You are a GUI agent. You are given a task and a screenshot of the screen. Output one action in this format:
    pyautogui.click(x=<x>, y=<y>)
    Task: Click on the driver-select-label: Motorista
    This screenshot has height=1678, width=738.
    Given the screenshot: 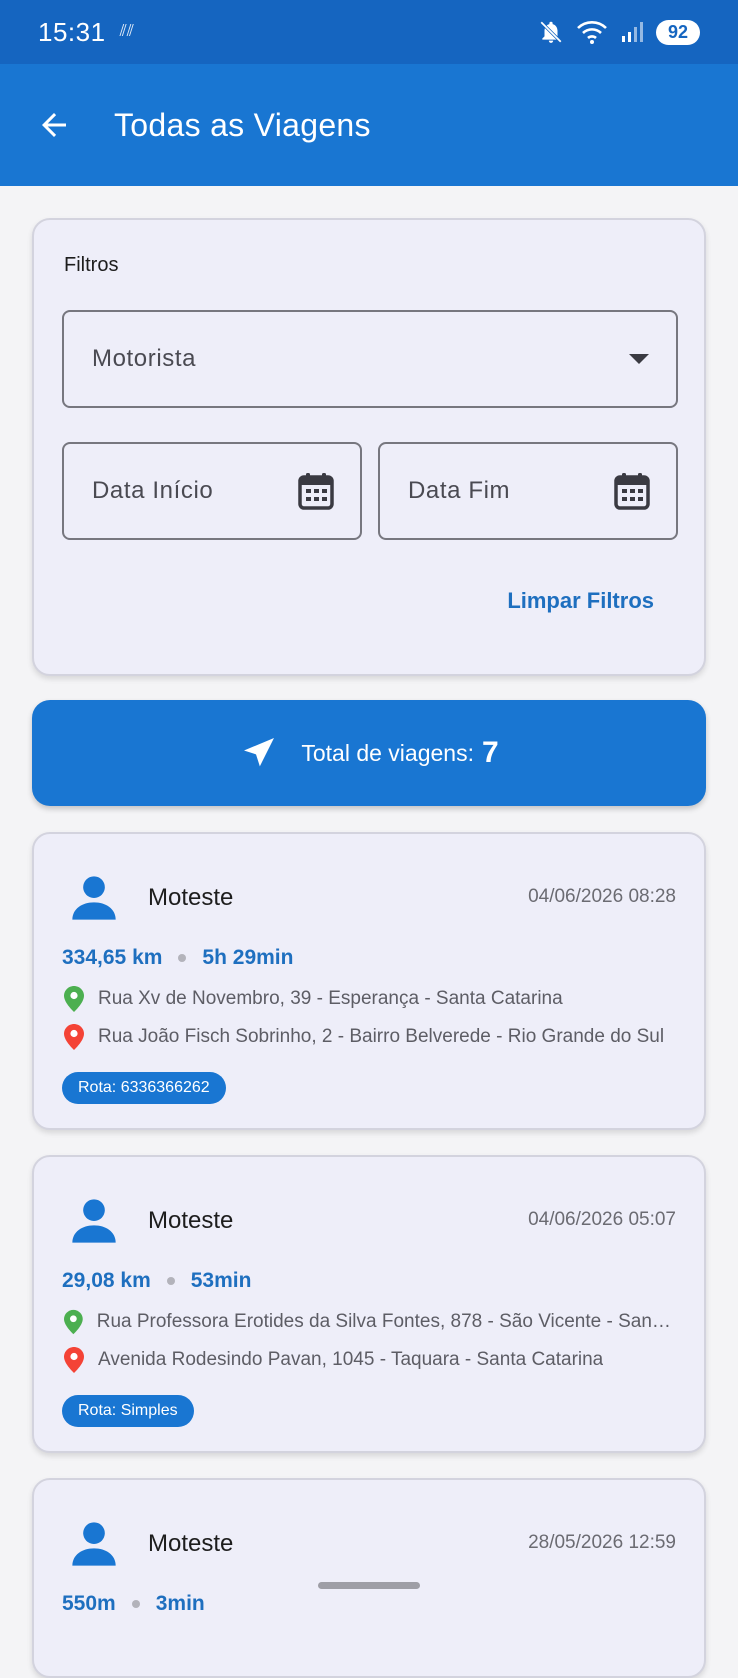 What is the action you would take?
    pyautogui.click(x=144, y=358)
    